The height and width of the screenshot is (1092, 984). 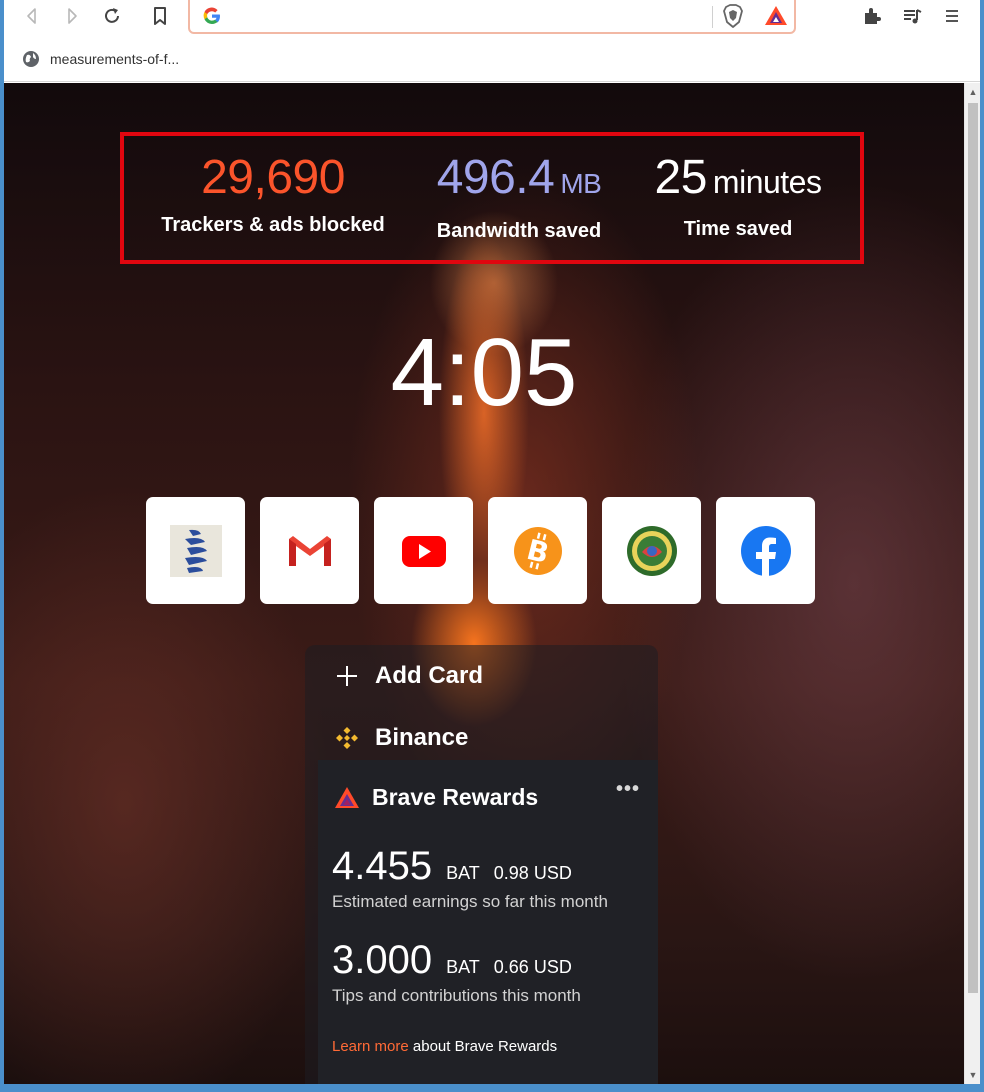 I want to click on tips-amount: 3.000, so click(x=382, y=960).